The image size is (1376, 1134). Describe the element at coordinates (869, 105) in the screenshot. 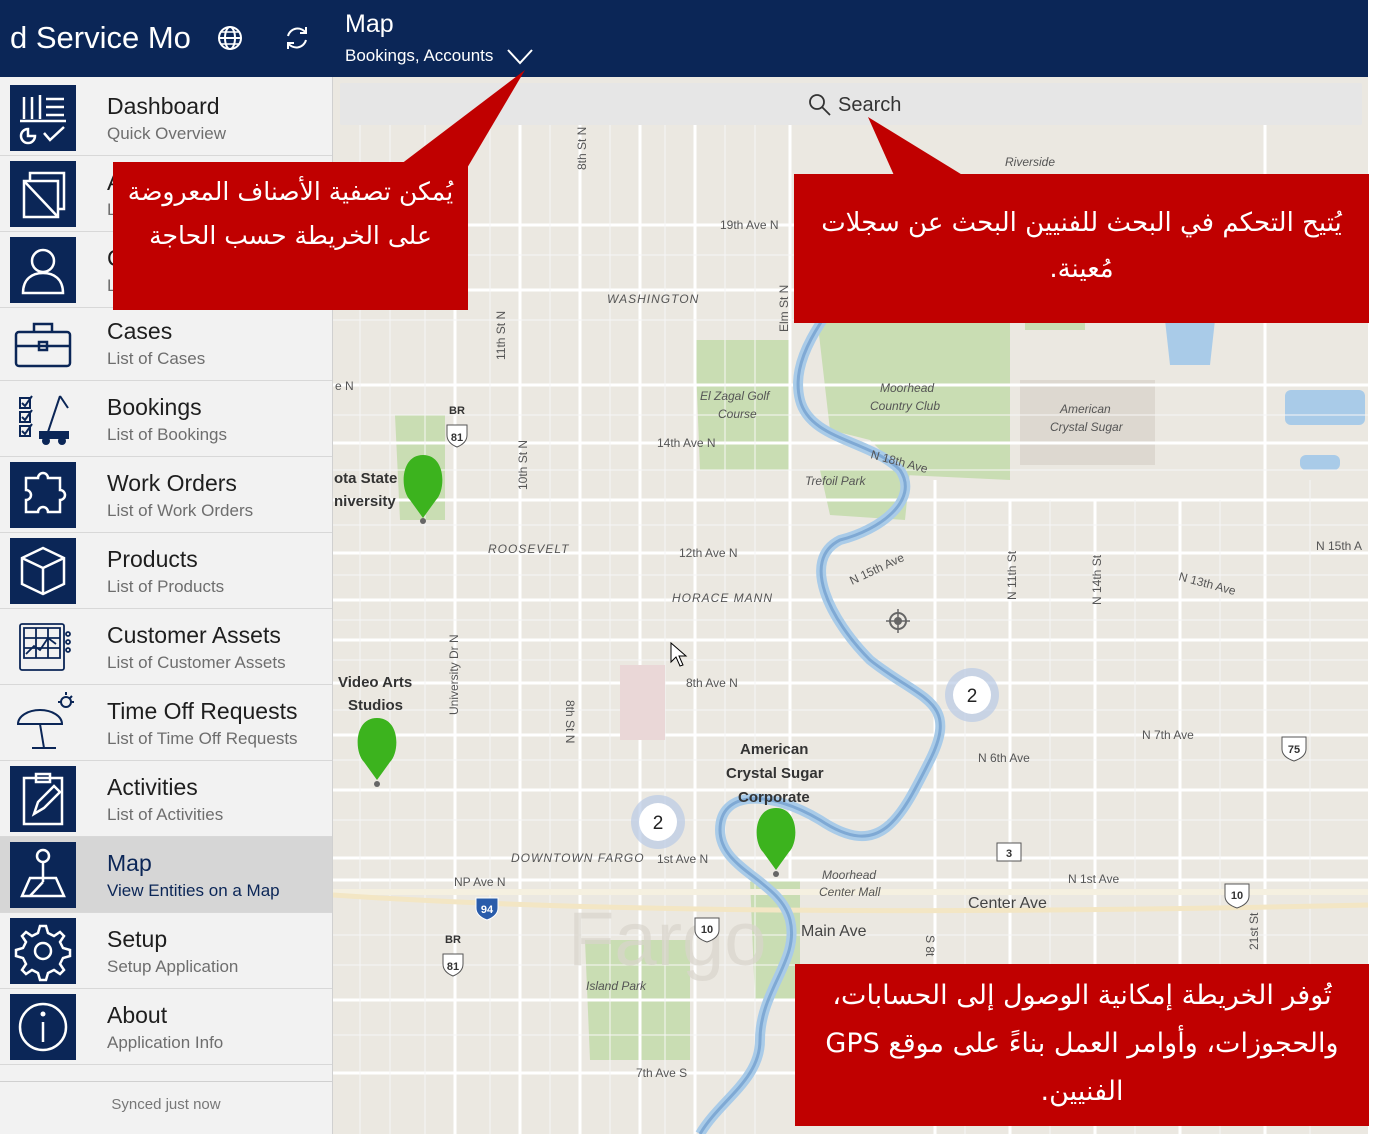

I see `search-label: Search` at that location.